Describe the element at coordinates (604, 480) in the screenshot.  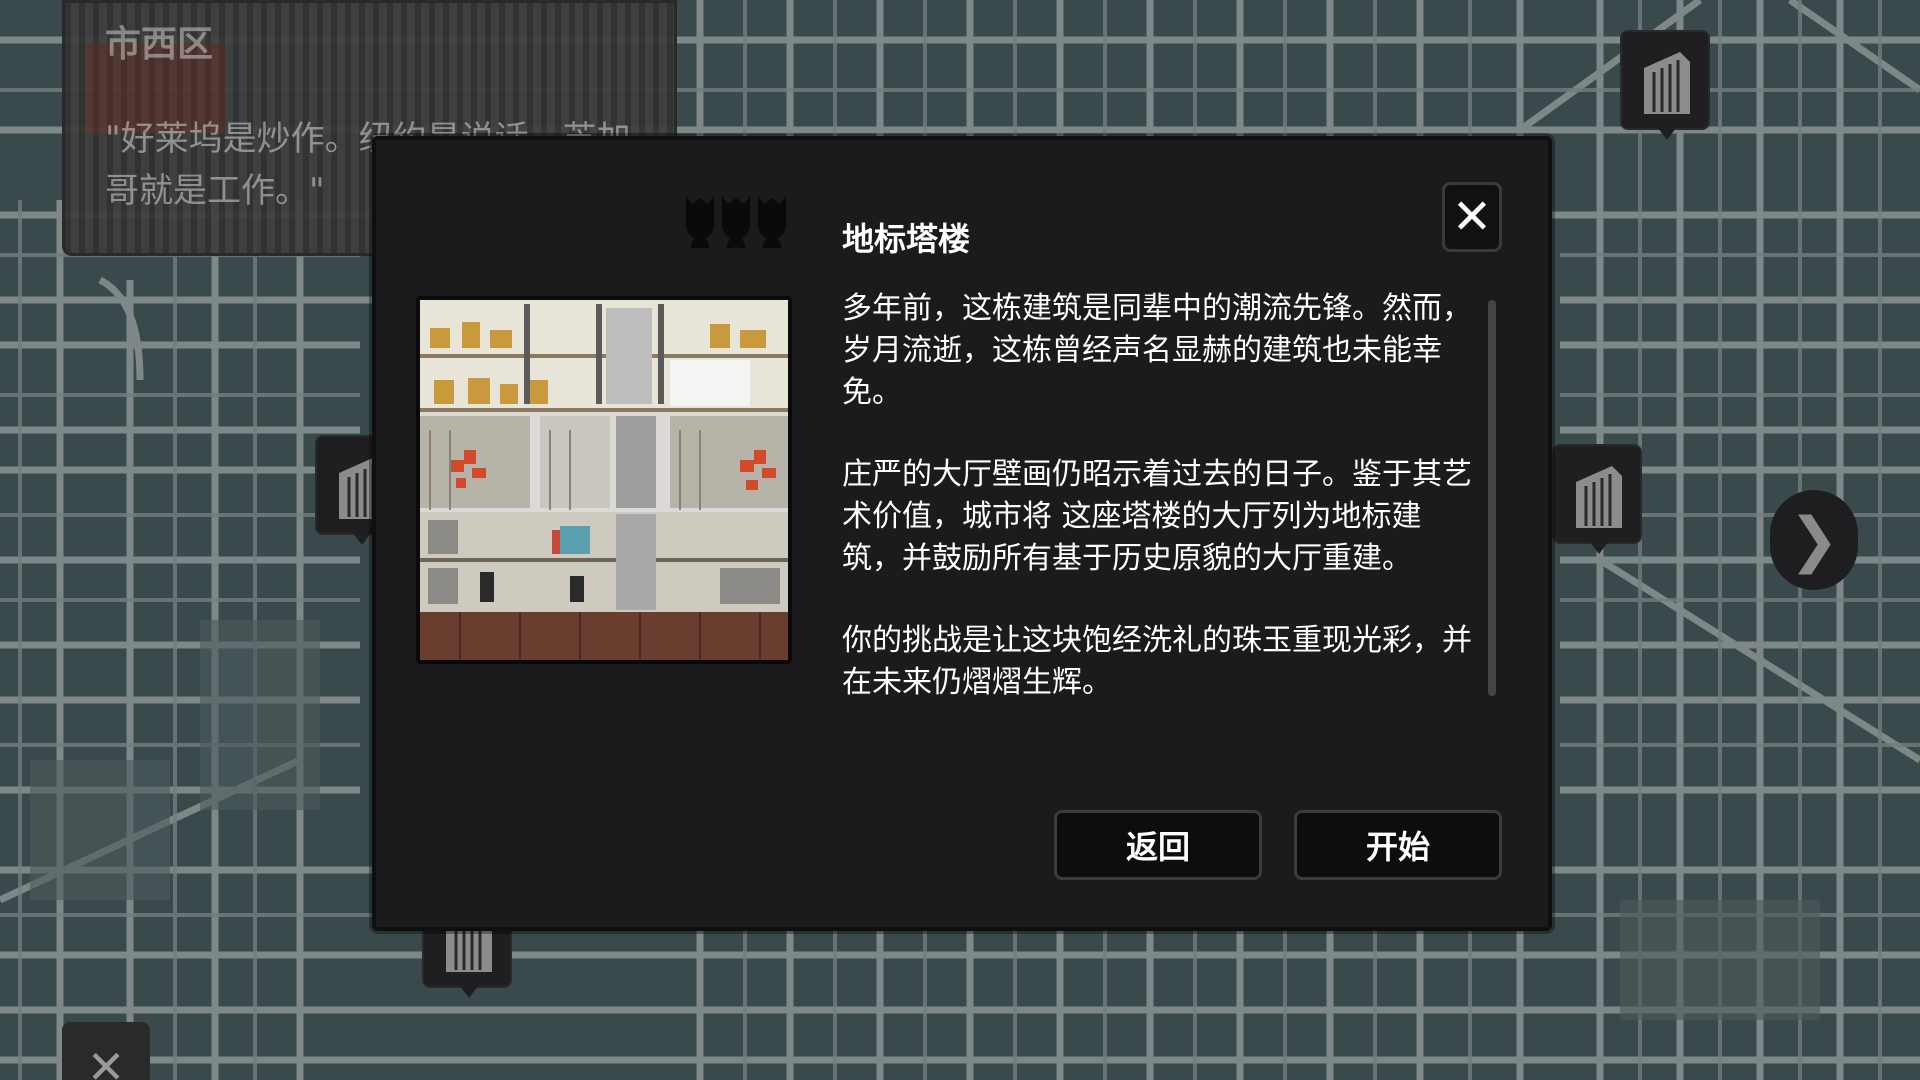
I see `building-preview-image` at that location.